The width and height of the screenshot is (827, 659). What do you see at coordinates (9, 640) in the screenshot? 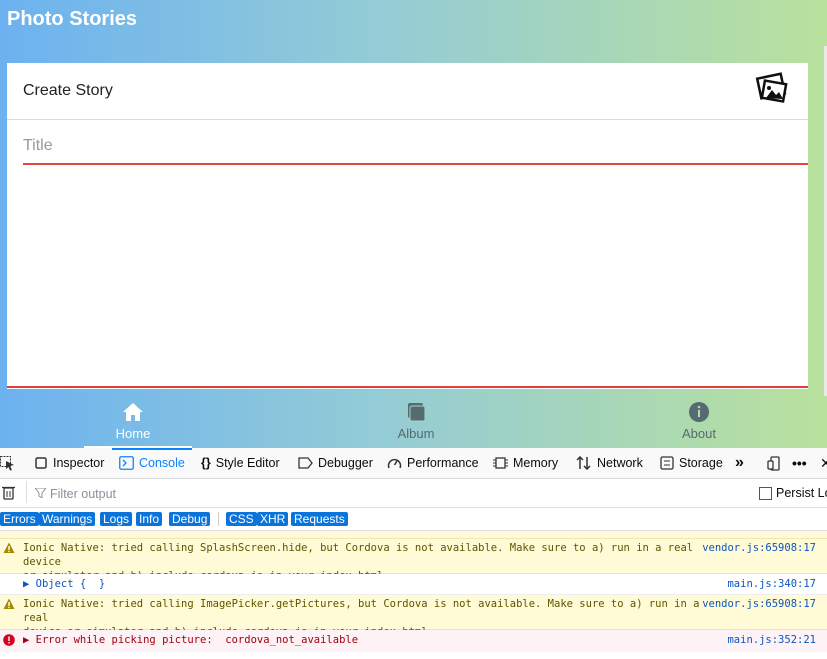
I see `error-icon` at bounding box center [9, 640].